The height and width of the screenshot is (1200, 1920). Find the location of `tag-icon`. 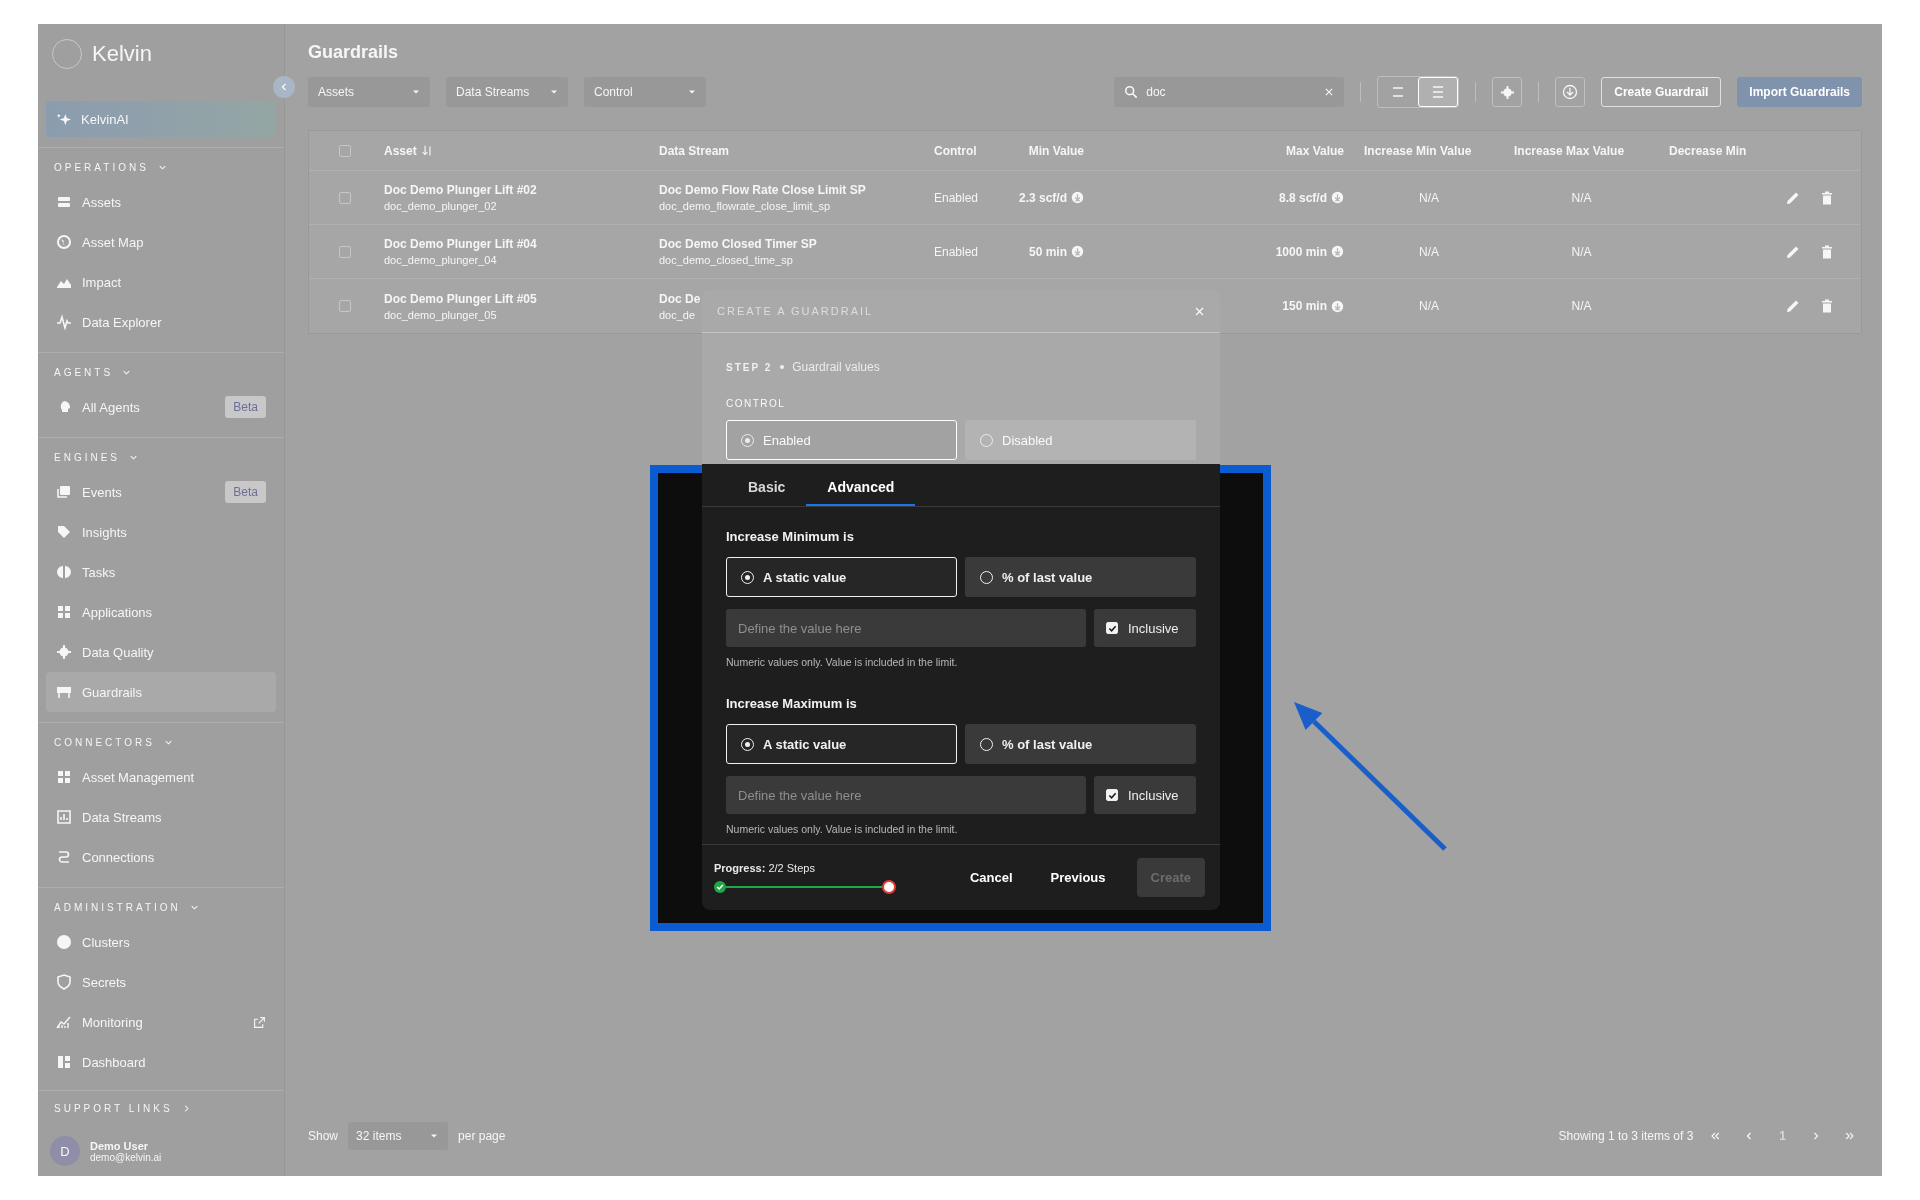

tag-icon is located at coordinates (64, 532).